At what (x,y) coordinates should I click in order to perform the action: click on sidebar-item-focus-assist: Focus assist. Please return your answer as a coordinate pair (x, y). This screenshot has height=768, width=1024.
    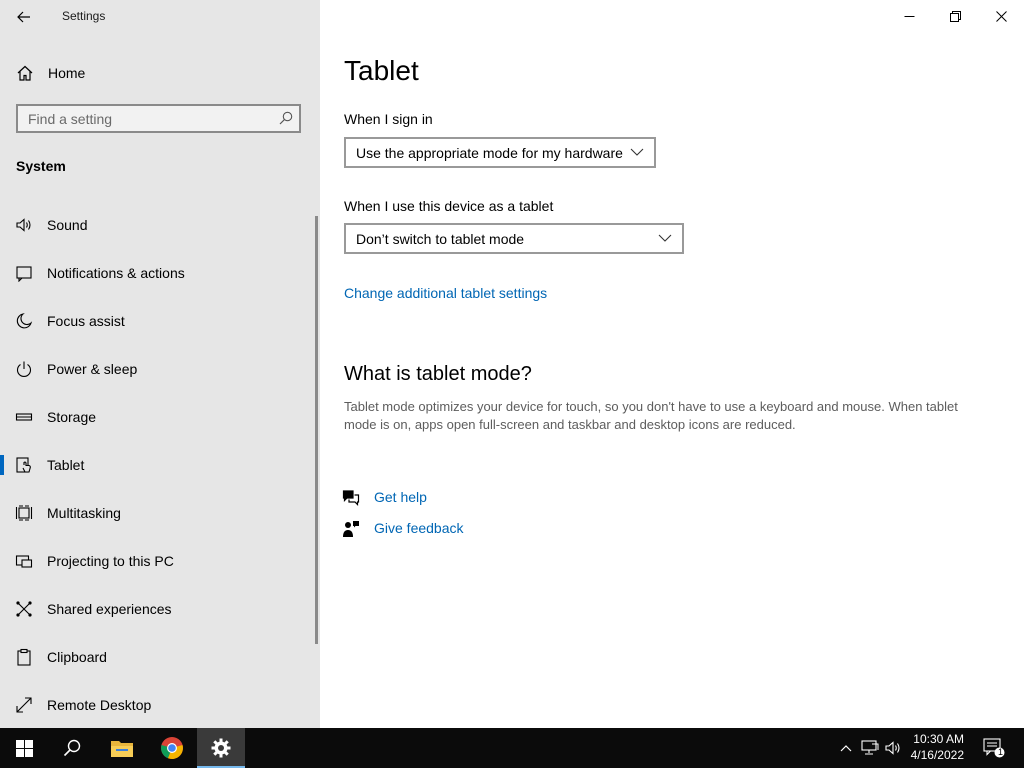
    Looking at the image, I should click on (158, 321).